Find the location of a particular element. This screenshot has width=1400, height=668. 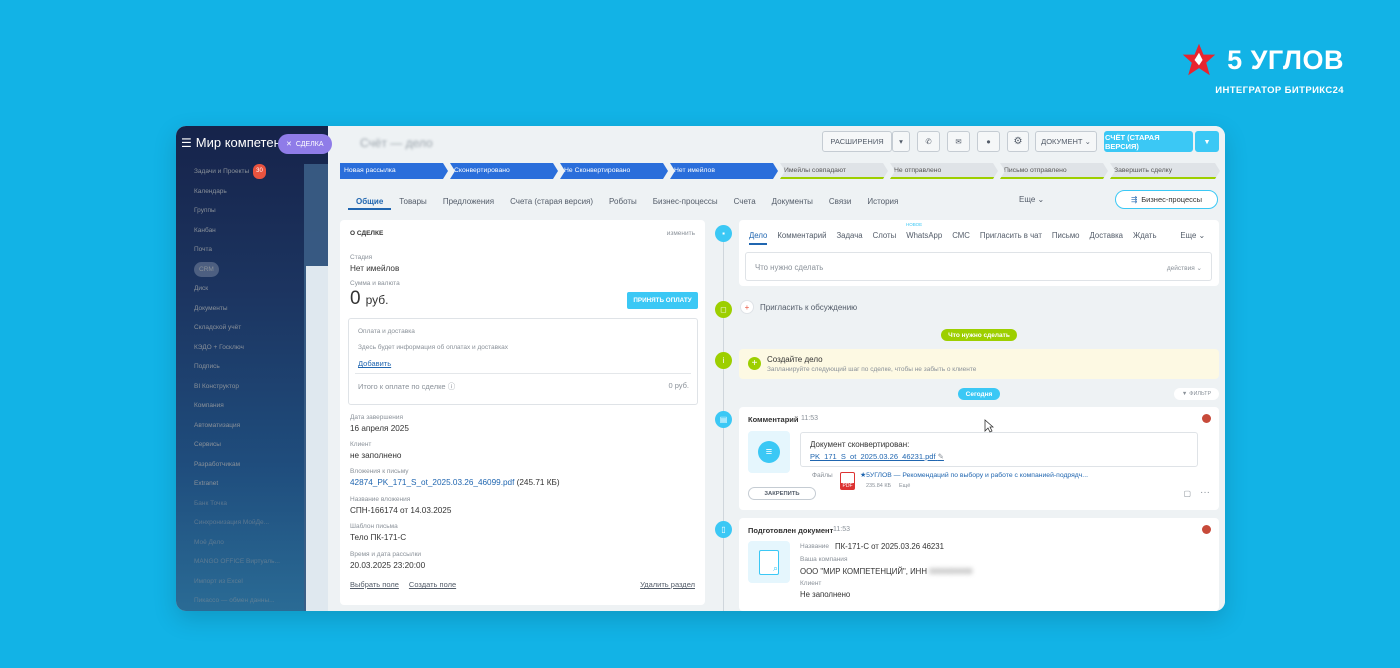

stage-step: Новая рассылка is located at coordinates (394, 171).